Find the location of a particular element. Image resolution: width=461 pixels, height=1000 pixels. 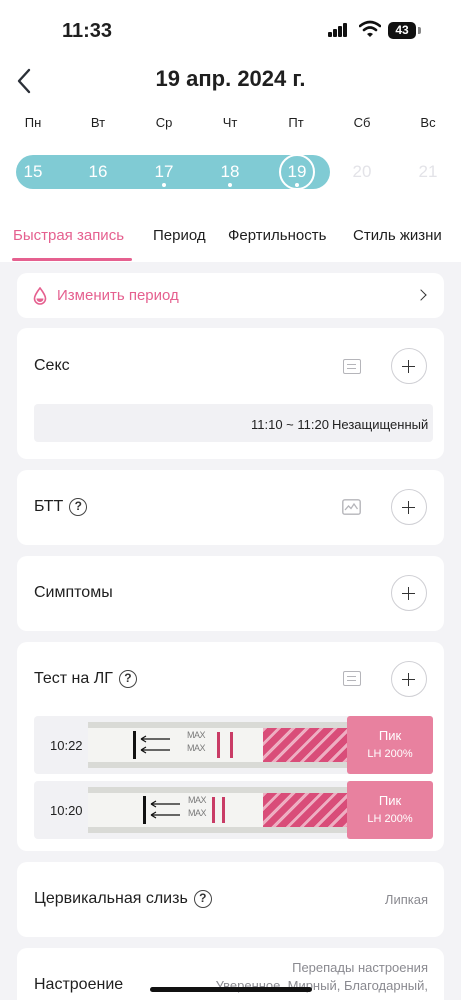

lh-test-title: Тест на ЛГ? is located at coordinates (85, 679).